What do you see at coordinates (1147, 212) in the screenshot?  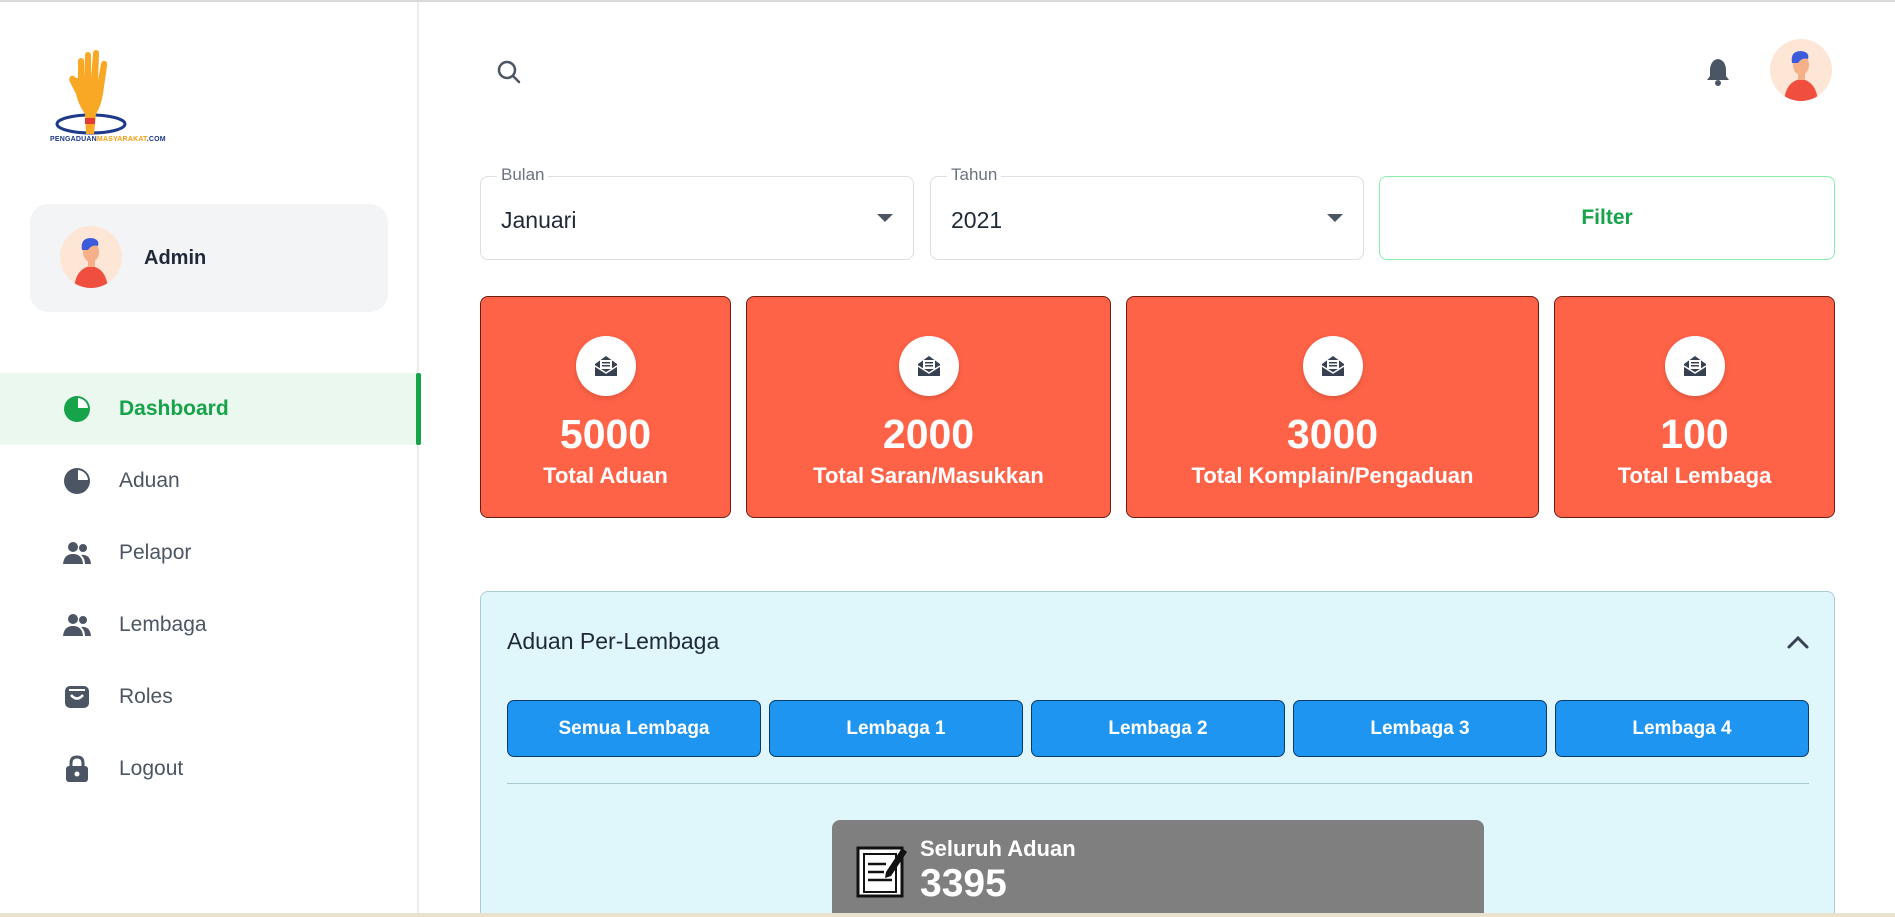 I see `year-select: Tahun 2021` at bounding box center [1147, 212].